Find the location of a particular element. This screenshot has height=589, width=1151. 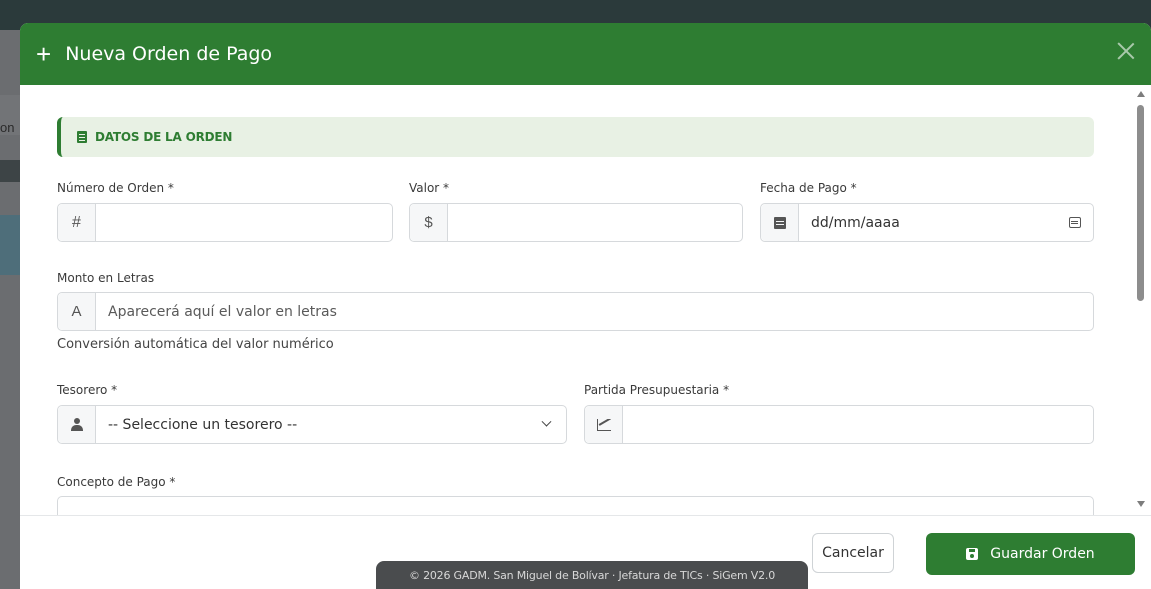

monto-letras-field: A Aparecerá aquí el valor en letras is located at coordinates (575, 311).